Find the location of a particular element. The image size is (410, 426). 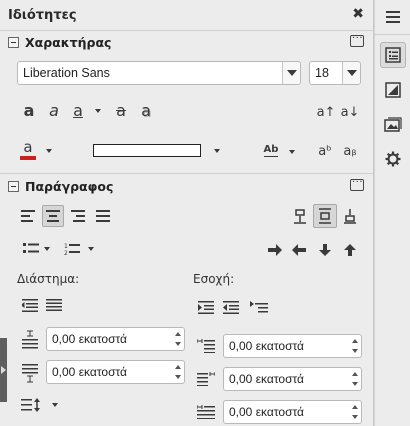

align-top-button is located at coordinates (300, 216).